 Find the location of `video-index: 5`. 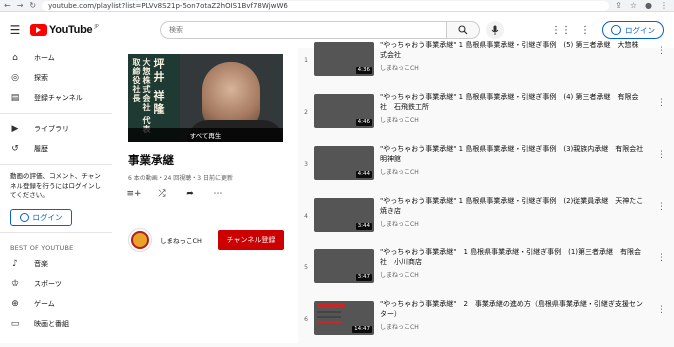

video-index: 5 is located at coordinates (306, 267).